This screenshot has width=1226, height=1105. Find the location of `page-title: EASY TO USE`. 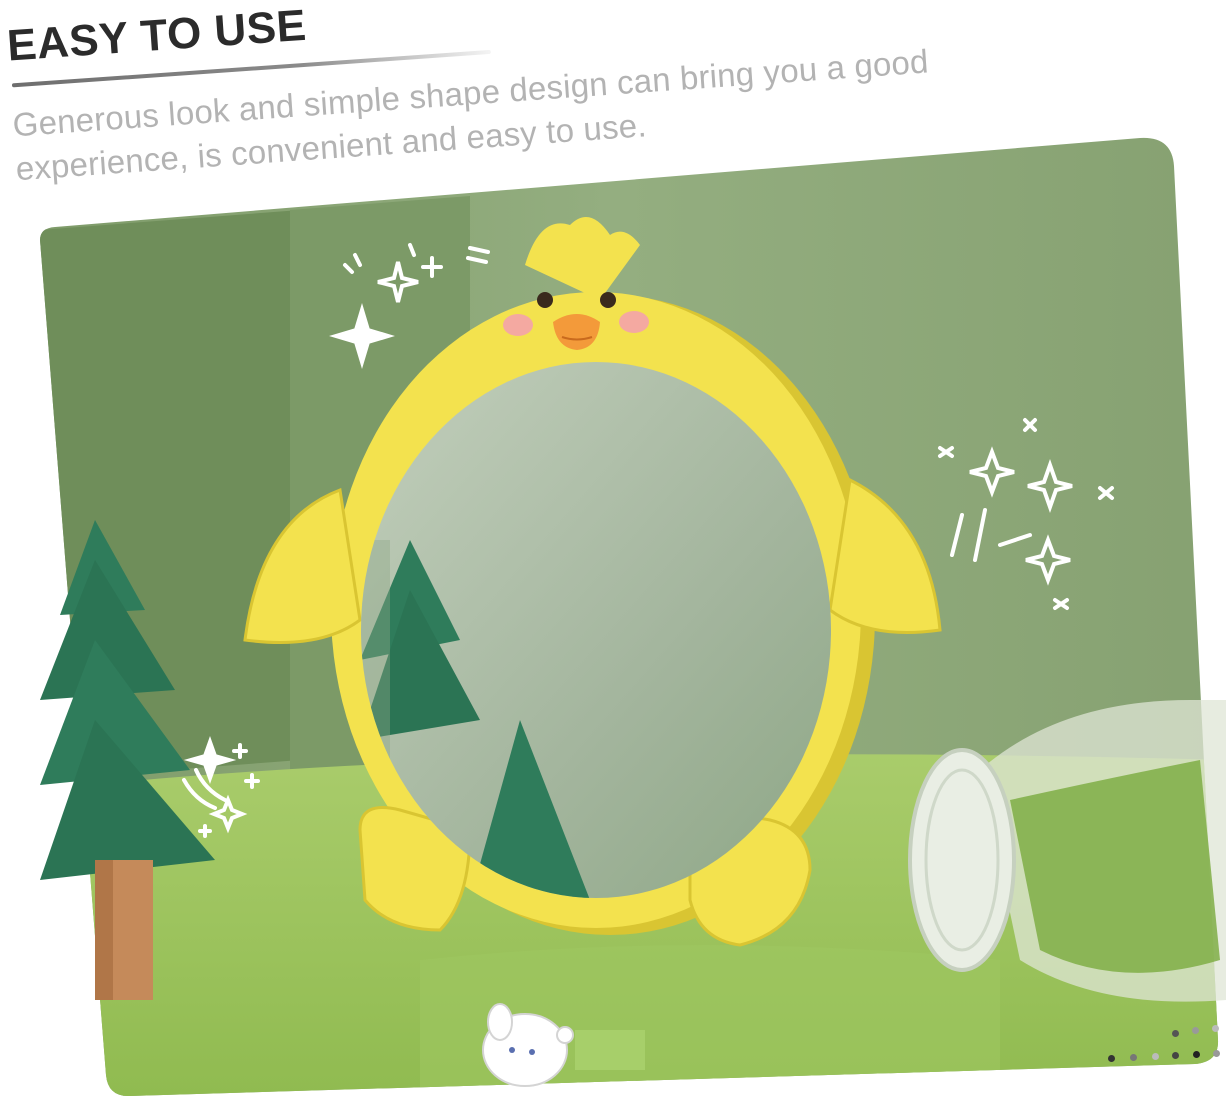

page-title: EASY TO USE is located at coordinates (156, 35).